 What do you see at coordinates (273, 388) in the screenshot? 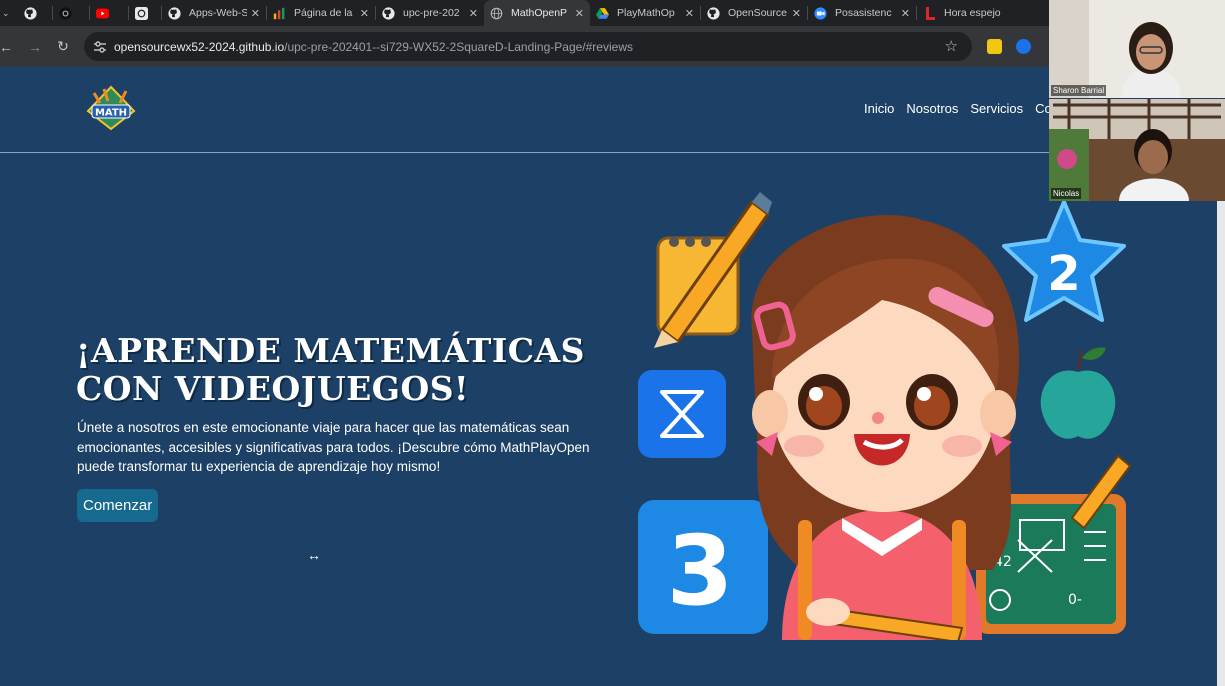
I see `hero-title-line: CON VIDEOJUEGOS!` at bounding box center [273, 388].